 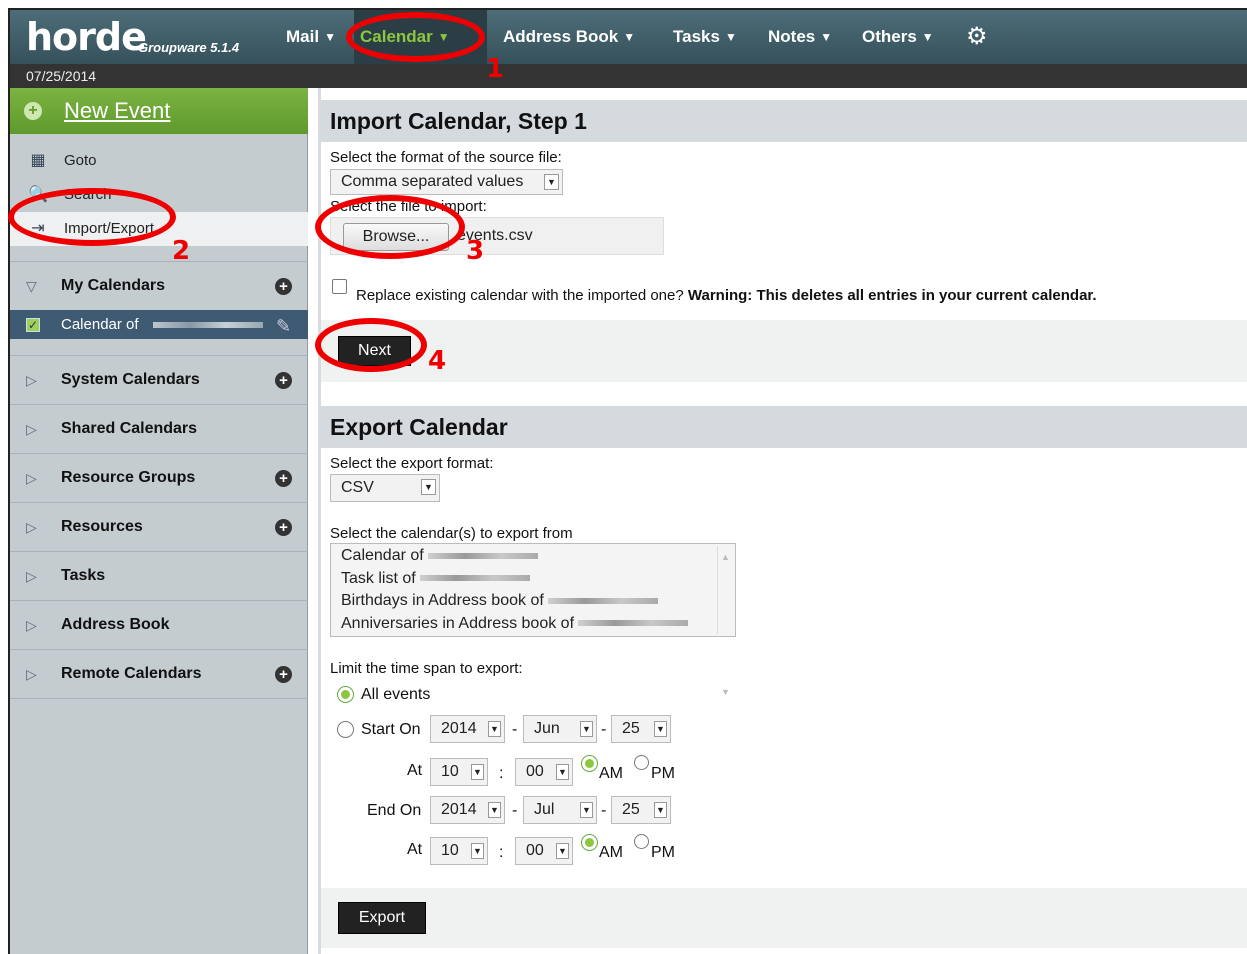 What do you see at coordinates (898, 37) in the screenshot?
I see `menu-others: Others ▼` at bounding box center [898, 37].